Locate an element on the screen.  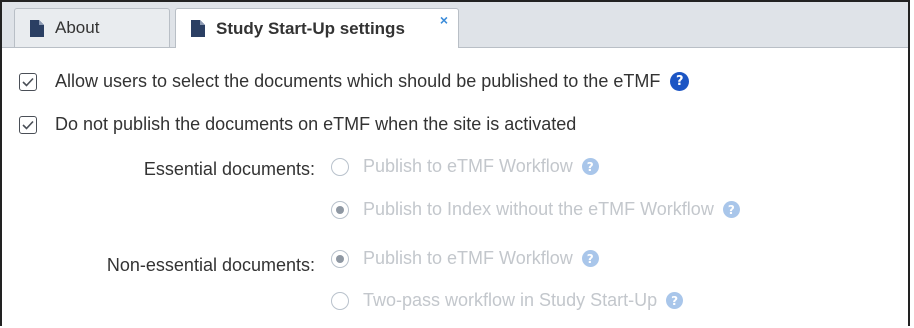
tab-bar: About Study Start-Up settings × is located at coordinates (455, 25).